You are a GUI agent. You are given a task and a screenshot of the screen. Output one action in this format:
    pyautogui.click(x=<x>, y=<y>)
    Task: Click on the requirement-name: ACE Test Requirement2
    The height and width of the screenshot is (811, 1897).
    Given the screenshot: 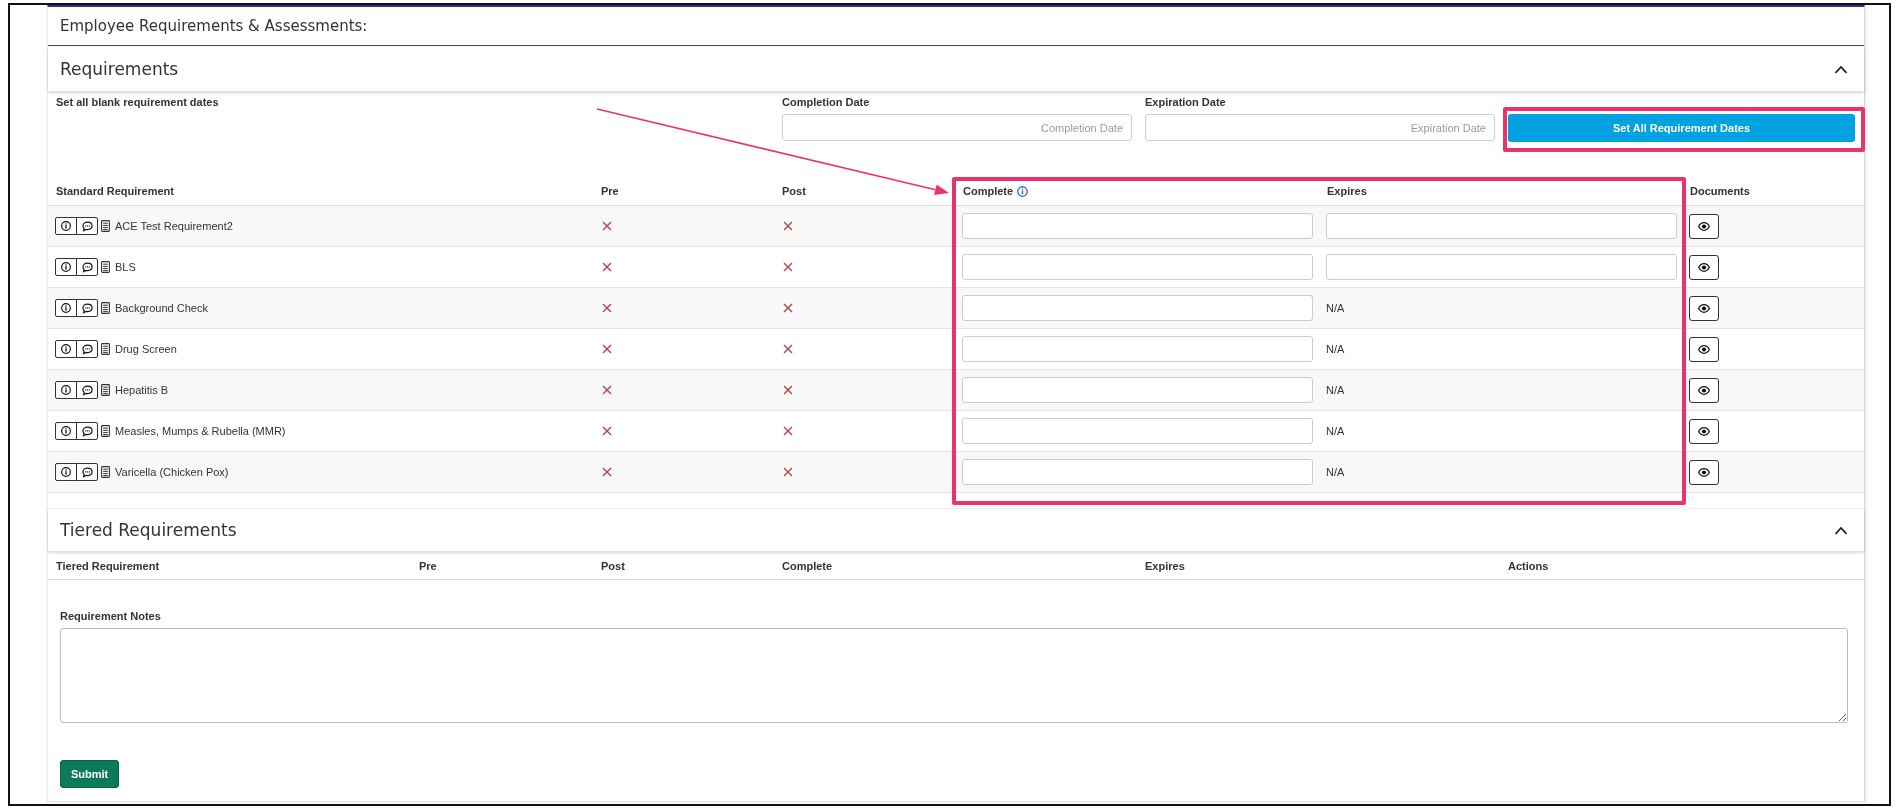 What is the action you would take?
    pyautogui.click(x=174, y=226)
    